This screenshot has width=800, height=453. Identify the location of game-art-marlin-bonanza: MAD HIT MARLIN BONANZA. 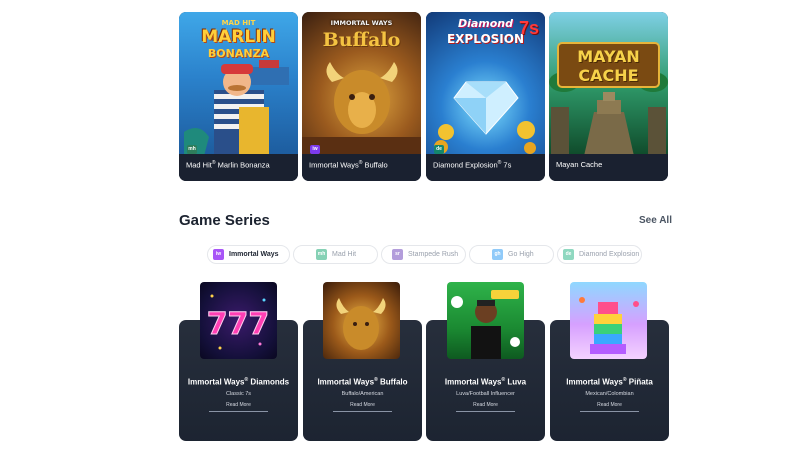
(238, 84).